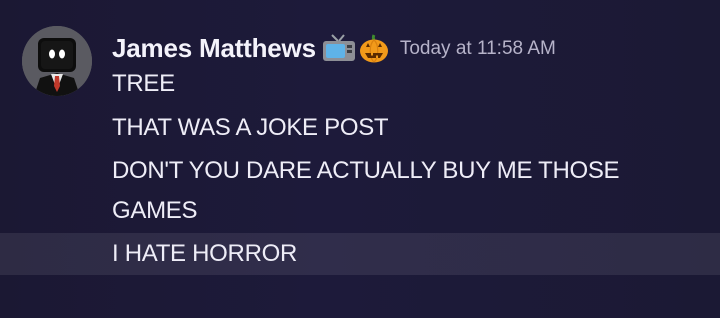 The image size is (720, 318). I want to click on message-line-hovered: I HATE HORROR, so click(360, 254).